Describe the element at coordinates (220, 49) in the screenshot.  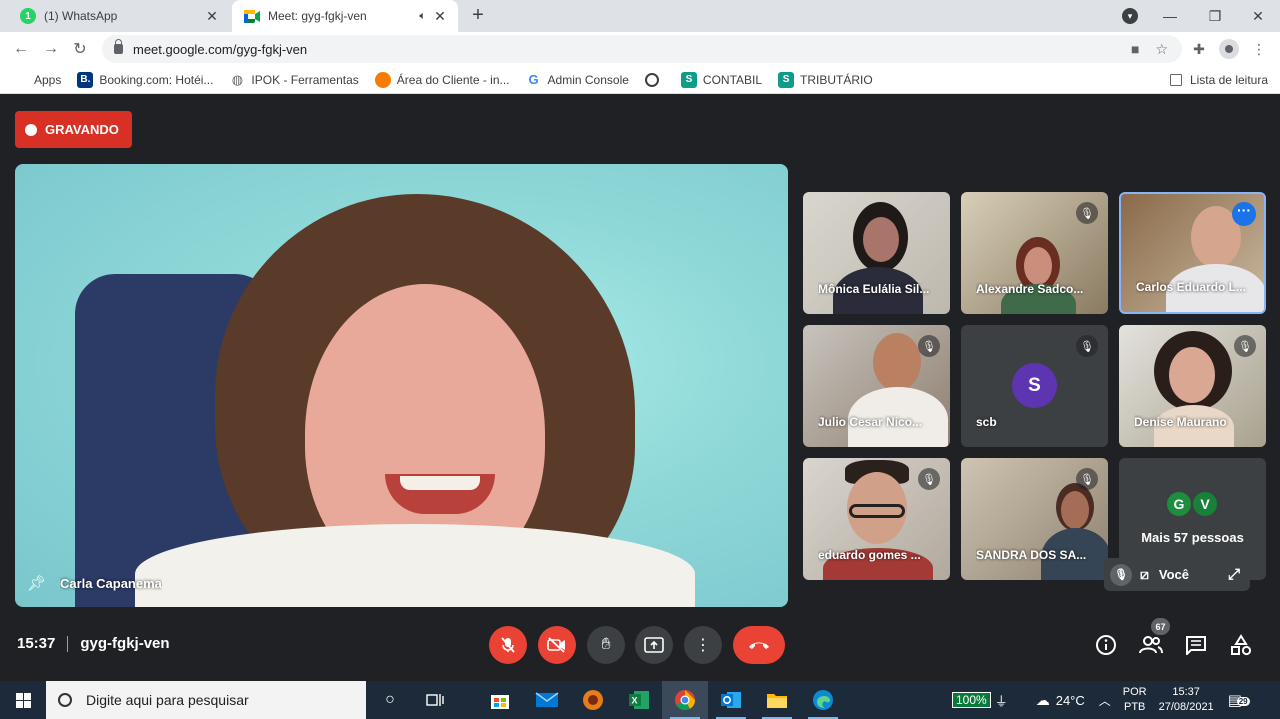
I see `address-text: meet.google.com/gyg-fgkj-ven` at that location.